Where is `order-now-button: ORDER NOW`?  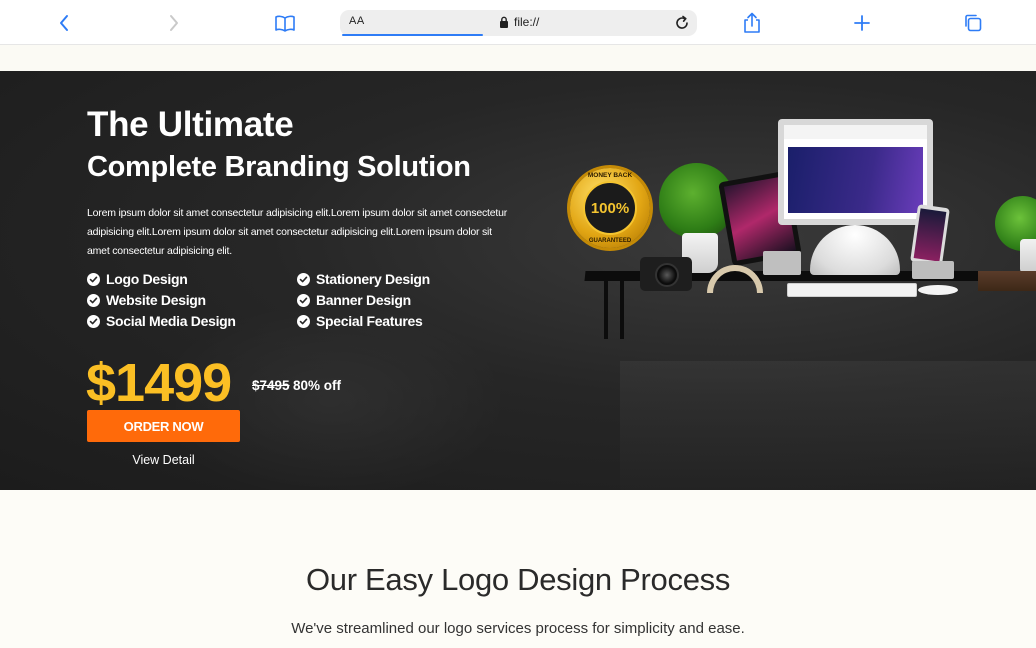
order-now-button: ORDER NOW is located at coordinates (163, 426).